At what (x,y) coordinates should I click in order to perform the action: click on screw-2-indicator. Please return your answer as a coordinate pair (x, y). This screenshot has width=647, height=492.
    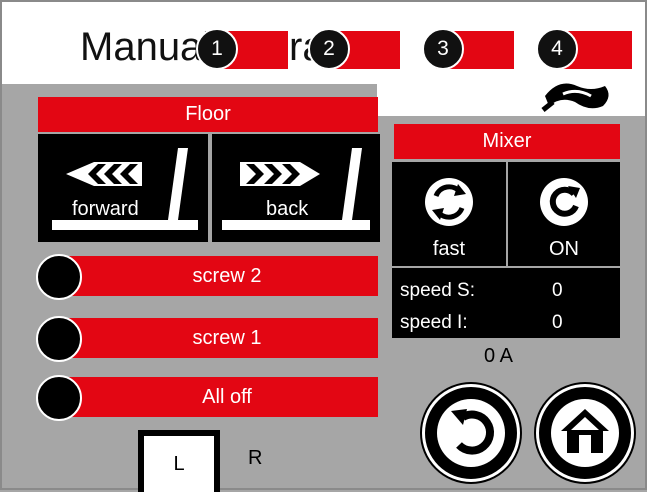
    Looking at the image, I should click on (59, 277).